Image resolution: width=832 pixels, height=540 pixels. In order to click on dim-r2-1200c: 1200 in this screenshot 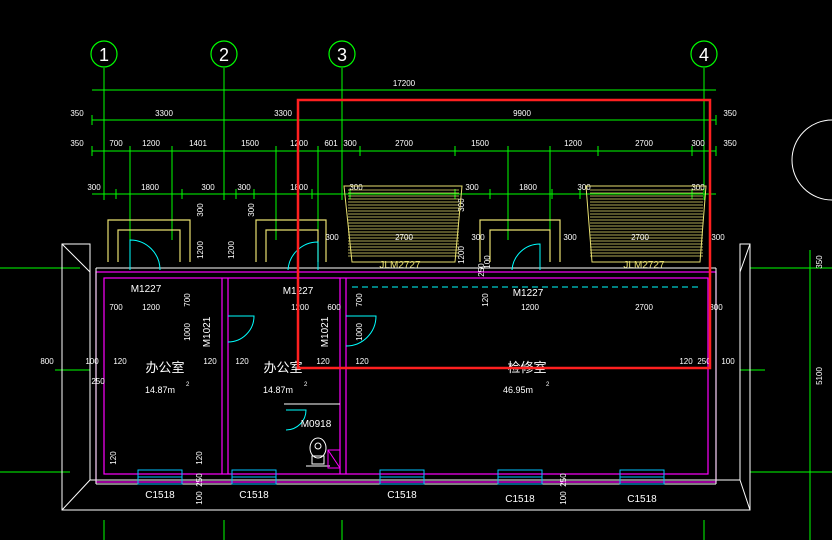, I will do `click(573, 143)`.